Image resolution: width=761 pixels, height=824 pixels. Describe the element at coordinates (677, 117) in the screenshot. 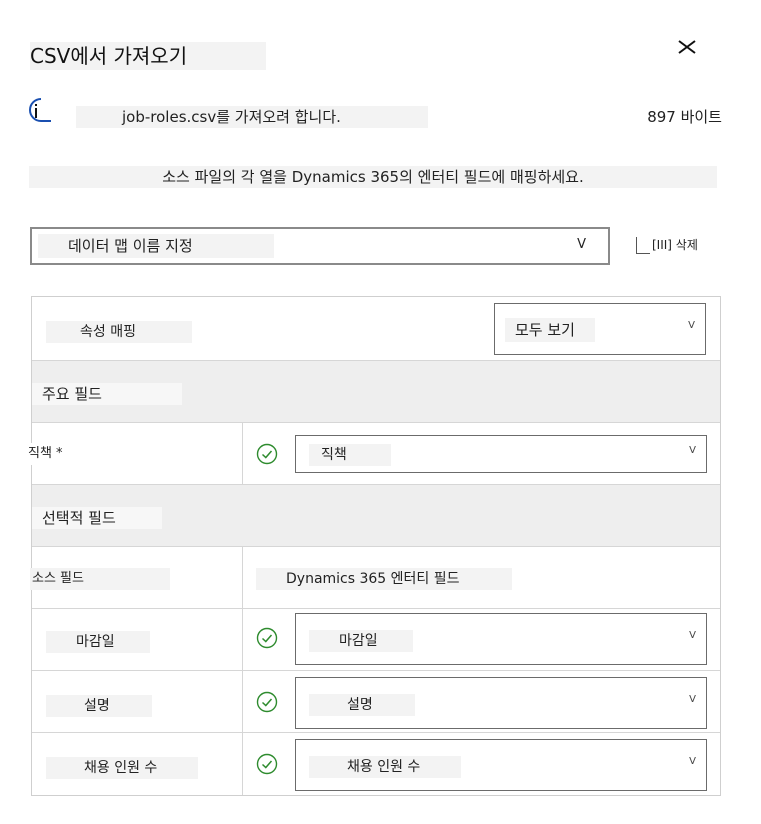

I see `file-size: 897 바이트` at that location.